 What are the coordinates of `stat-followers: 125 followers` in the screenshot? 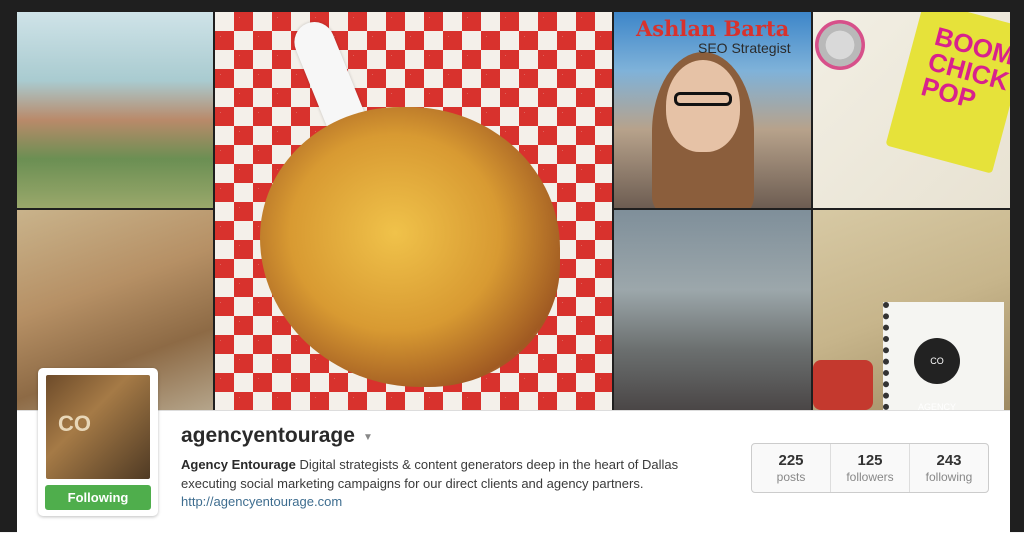 It's located at (869, 468).